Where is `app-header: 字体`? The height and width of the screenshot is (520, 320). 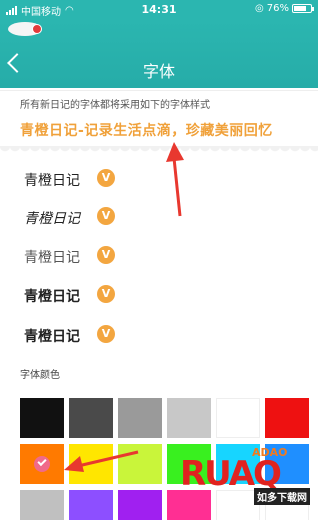 app-header: 字体 is located at coordinates (159, 54).